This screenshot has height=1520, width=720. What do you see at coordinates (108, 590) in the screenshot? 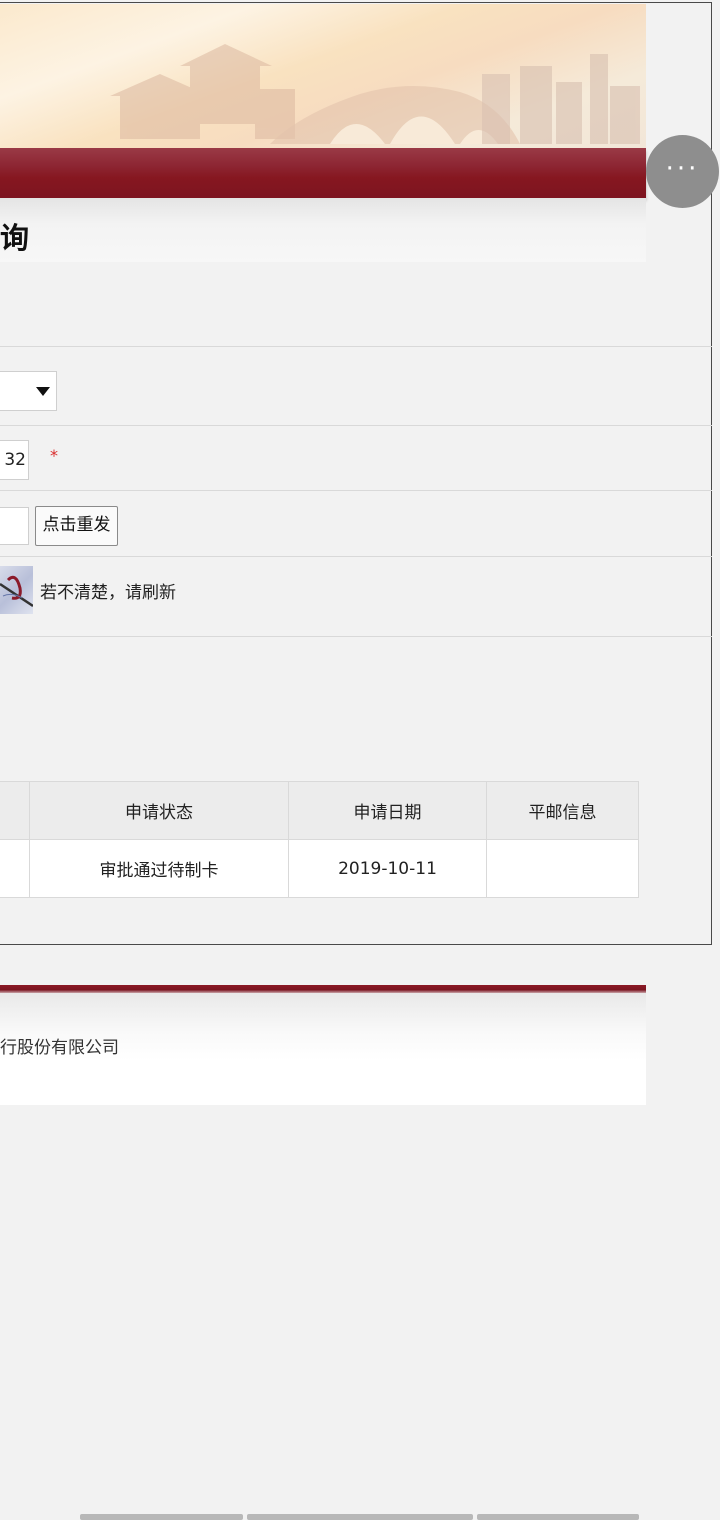
I see `captcha-refresh-hint: 若不清楚，请刷新` at bounding box center [108, 590].